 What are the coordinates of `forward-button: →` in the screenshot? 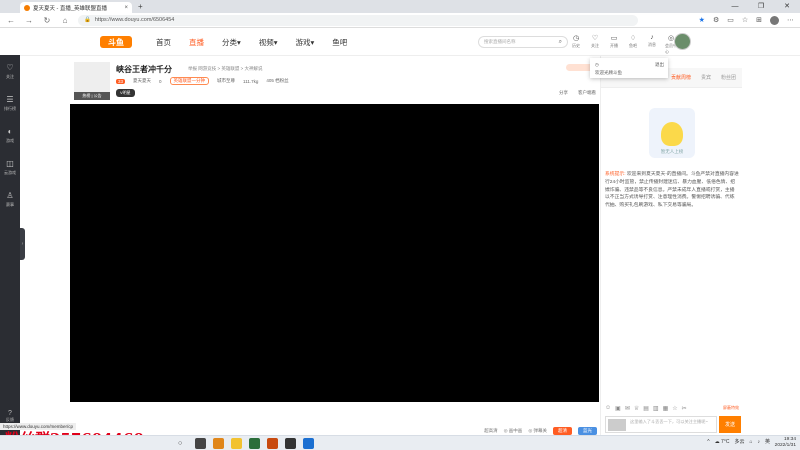 It's located at (29, 20).